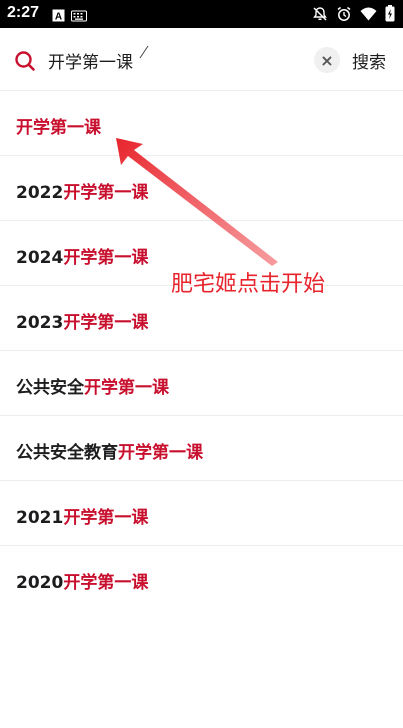 Image resolution: width=403 pixels, height=728 pixels. I want to click on suggestion-prefix: 2022, so click(40, 193).